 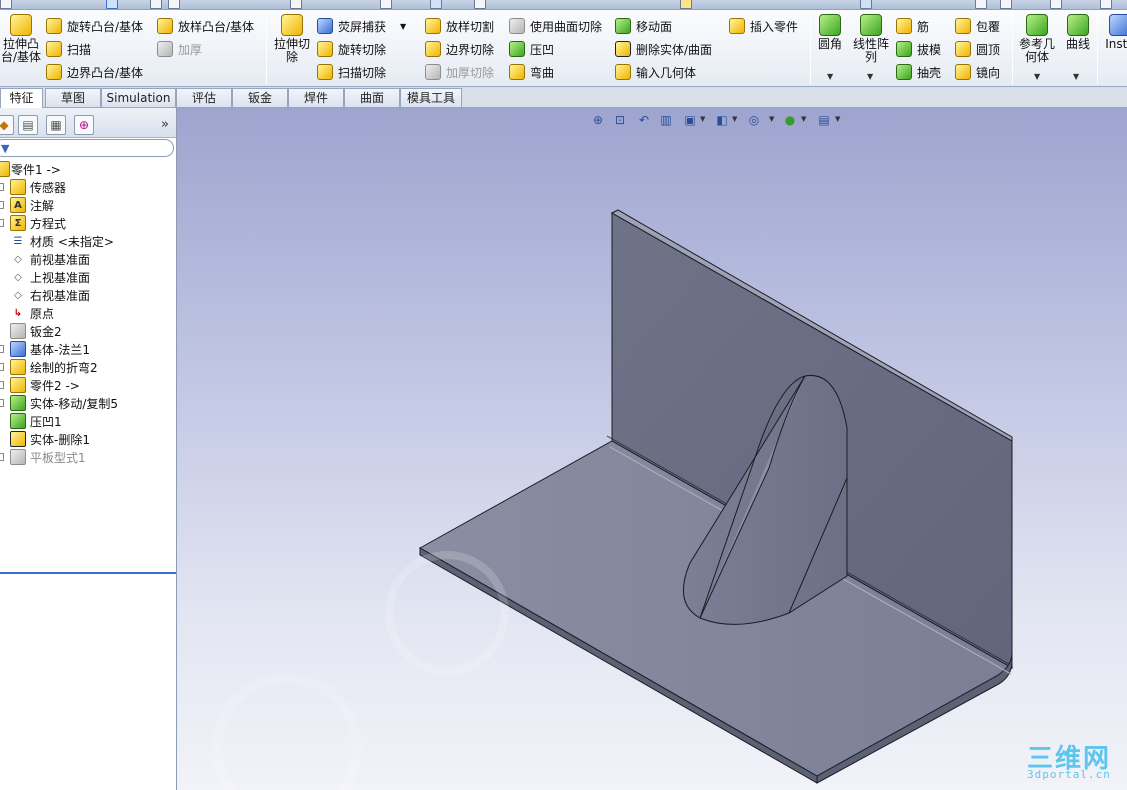 What do you see at coordinates (87, 148) in the screenshot?
I see `tree-filter-input: ▼` at bounding box center [87, 148].